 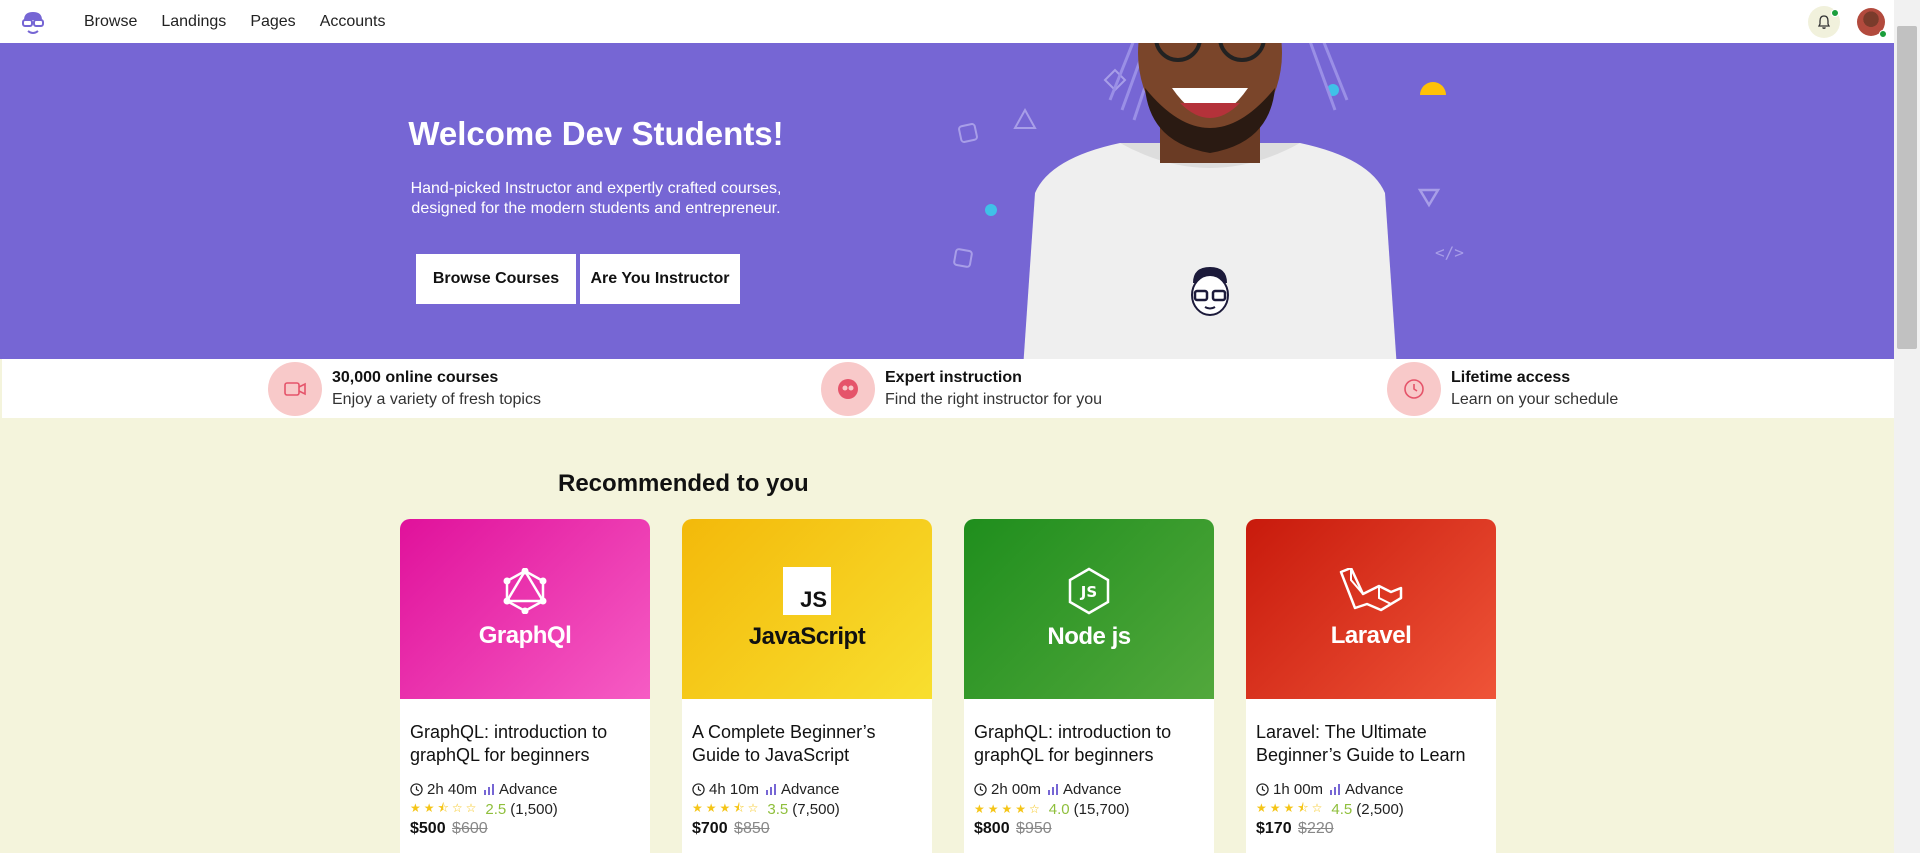 I want to click on feature-title: 30,000 online courses, so click(x=415, y=377).